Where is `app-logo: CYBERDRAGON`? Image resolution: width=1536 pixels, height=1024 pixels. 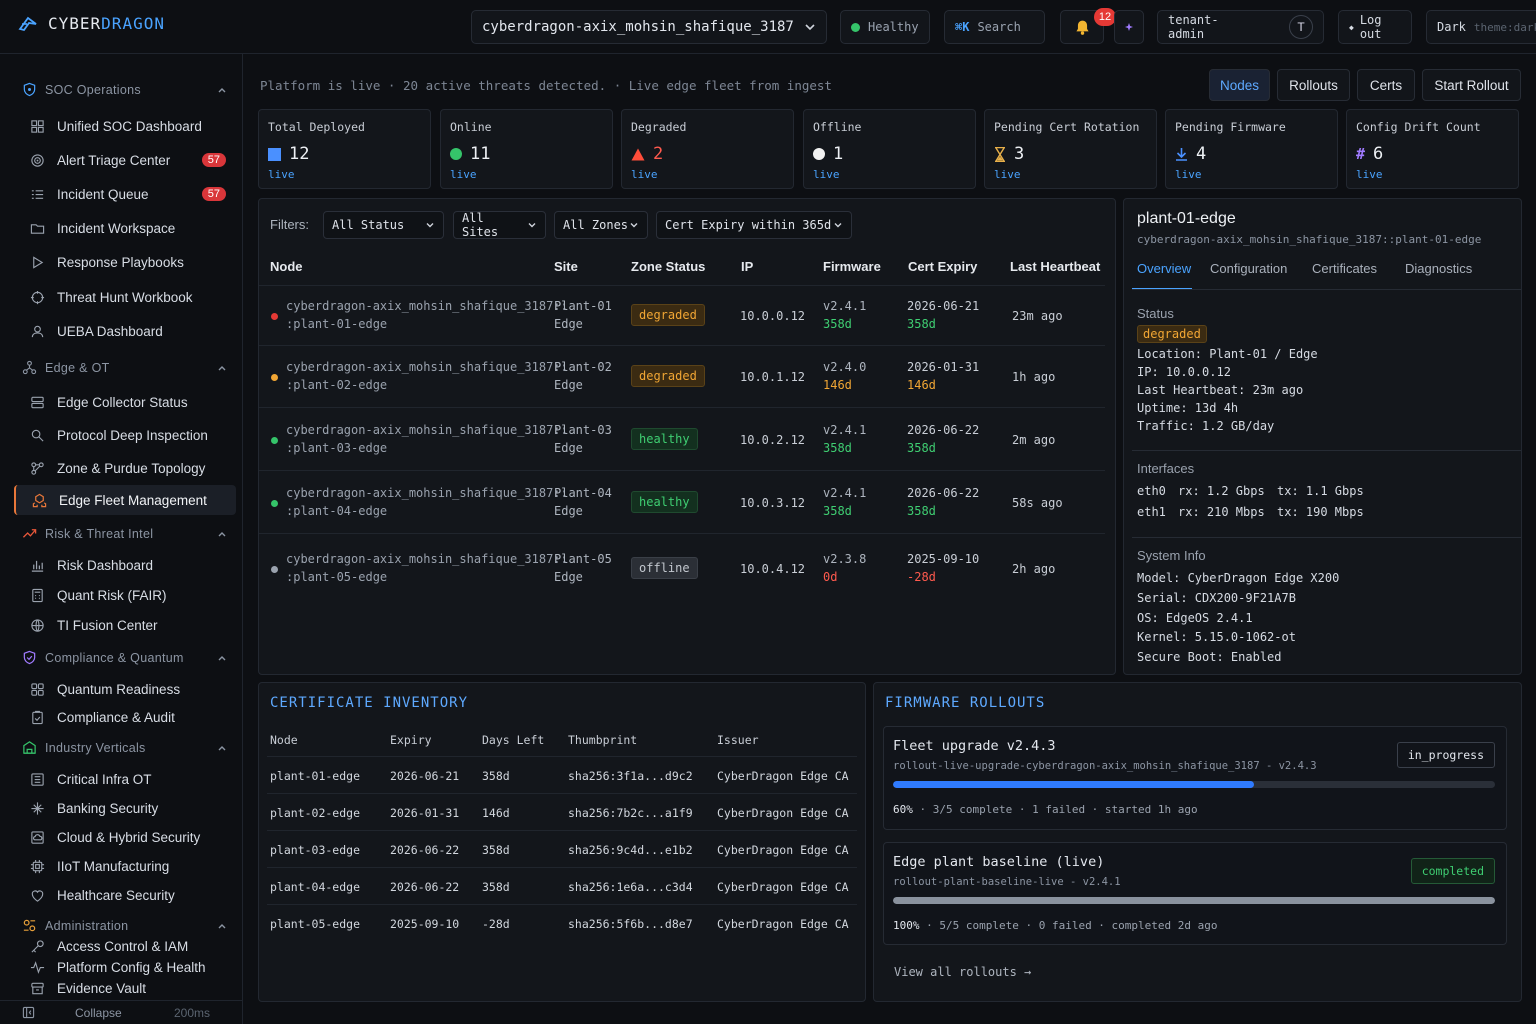
app-logo: CYBERDRAGON is located at coordinates (91, 23).